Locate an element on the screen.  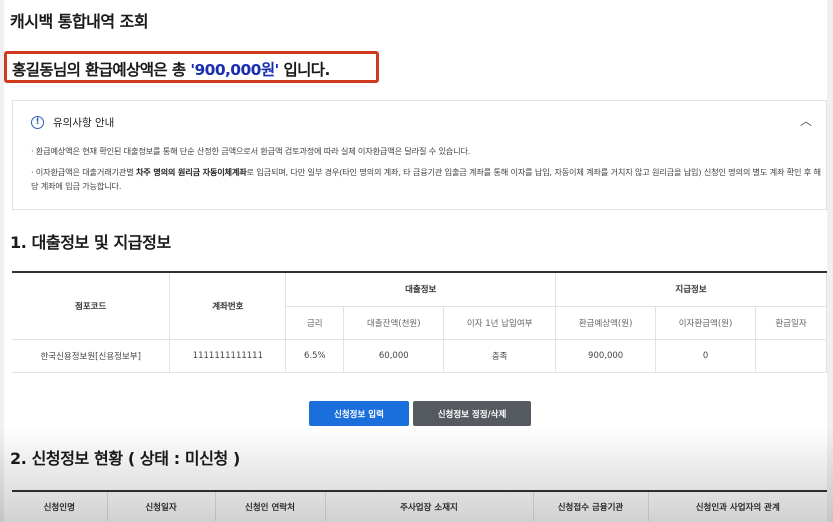
cell-interest-refund: 0 is located at coordinates (705, 355).